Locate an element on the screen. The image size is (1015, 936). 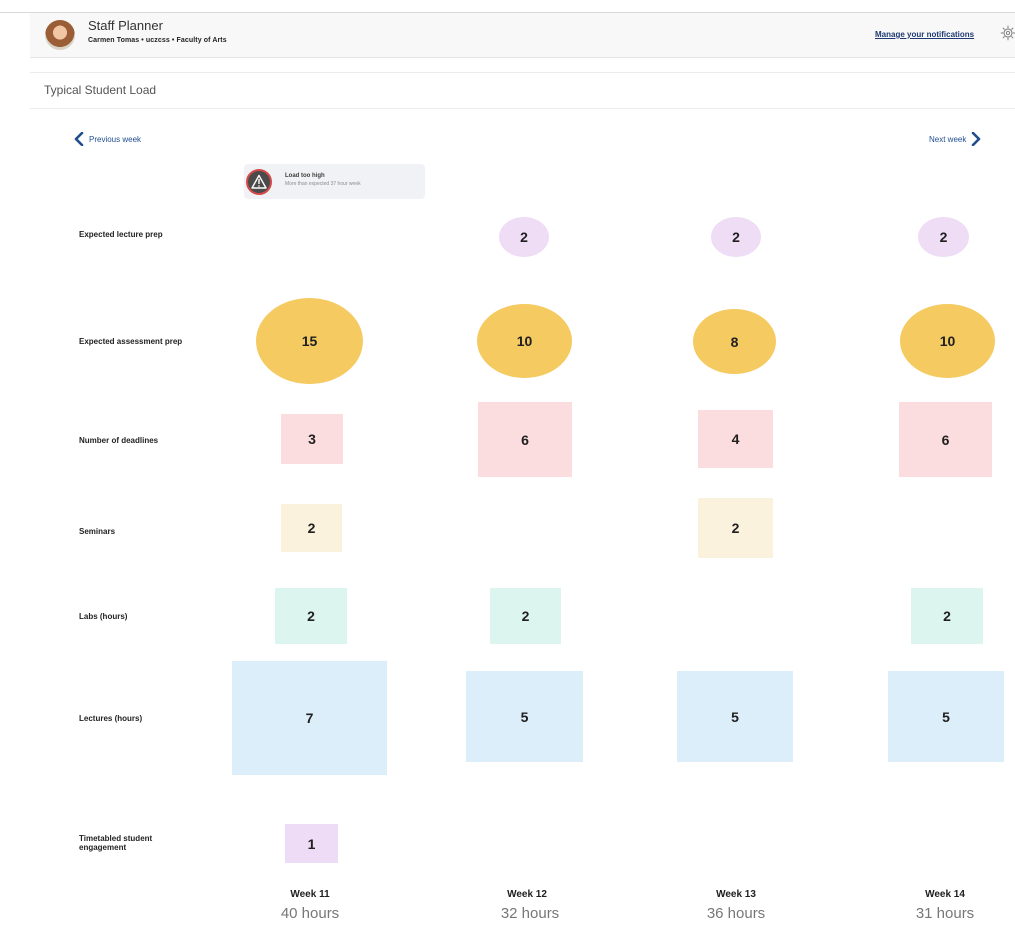
previous-week-button: Previous week is located at coordinates (107, 139).